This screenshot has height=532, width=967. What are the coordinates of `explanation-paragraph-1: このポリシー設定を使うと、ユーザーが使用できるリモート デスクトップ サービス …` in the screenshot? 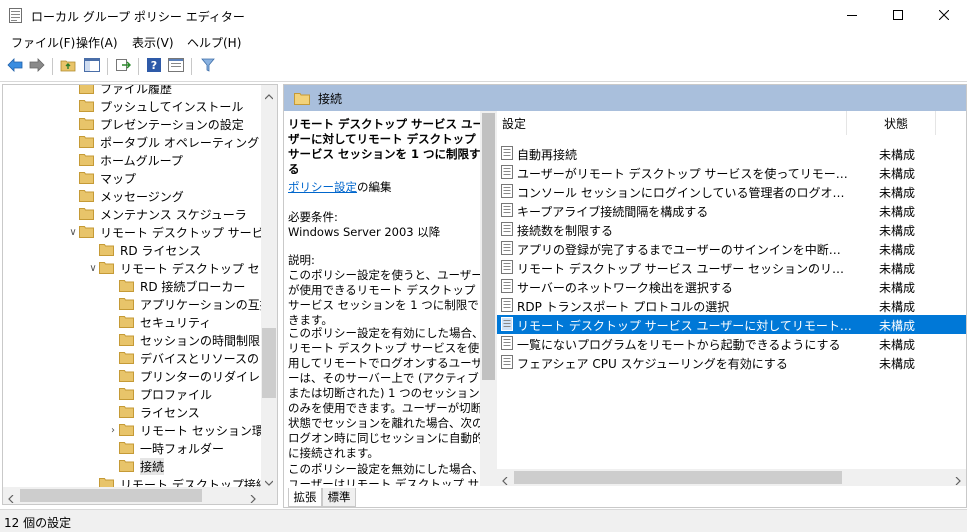 It's located at (384, 297).